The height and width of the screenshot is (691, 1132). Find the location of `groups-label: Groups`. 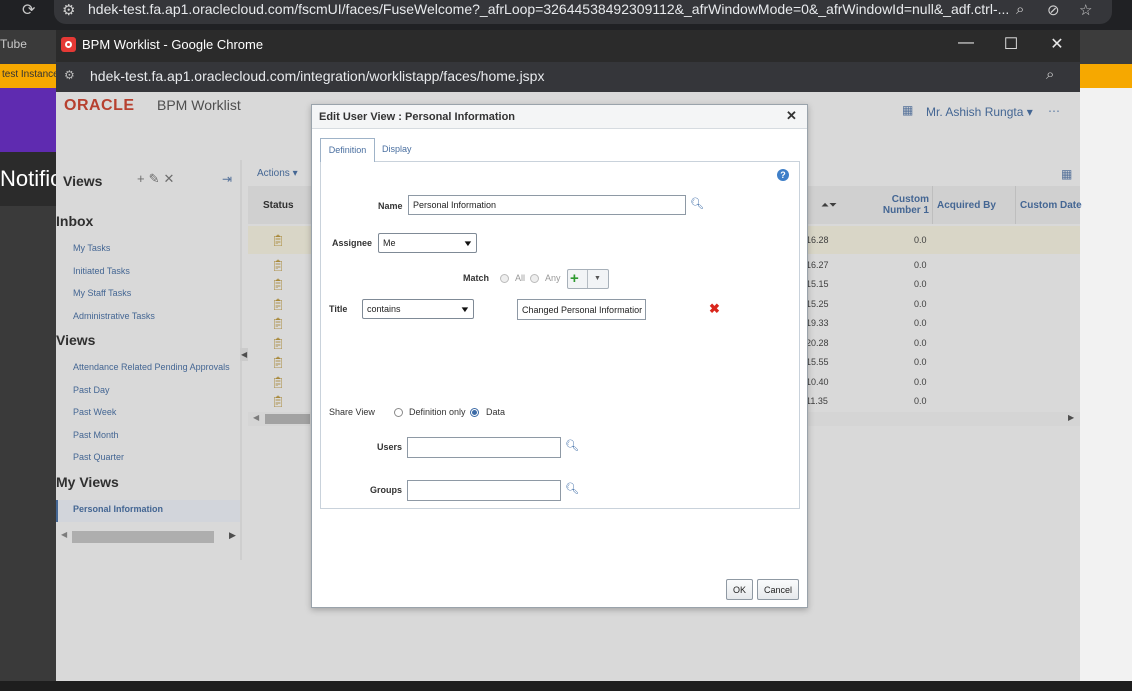

groups-label: Groups is located at coordinates (386, 490).